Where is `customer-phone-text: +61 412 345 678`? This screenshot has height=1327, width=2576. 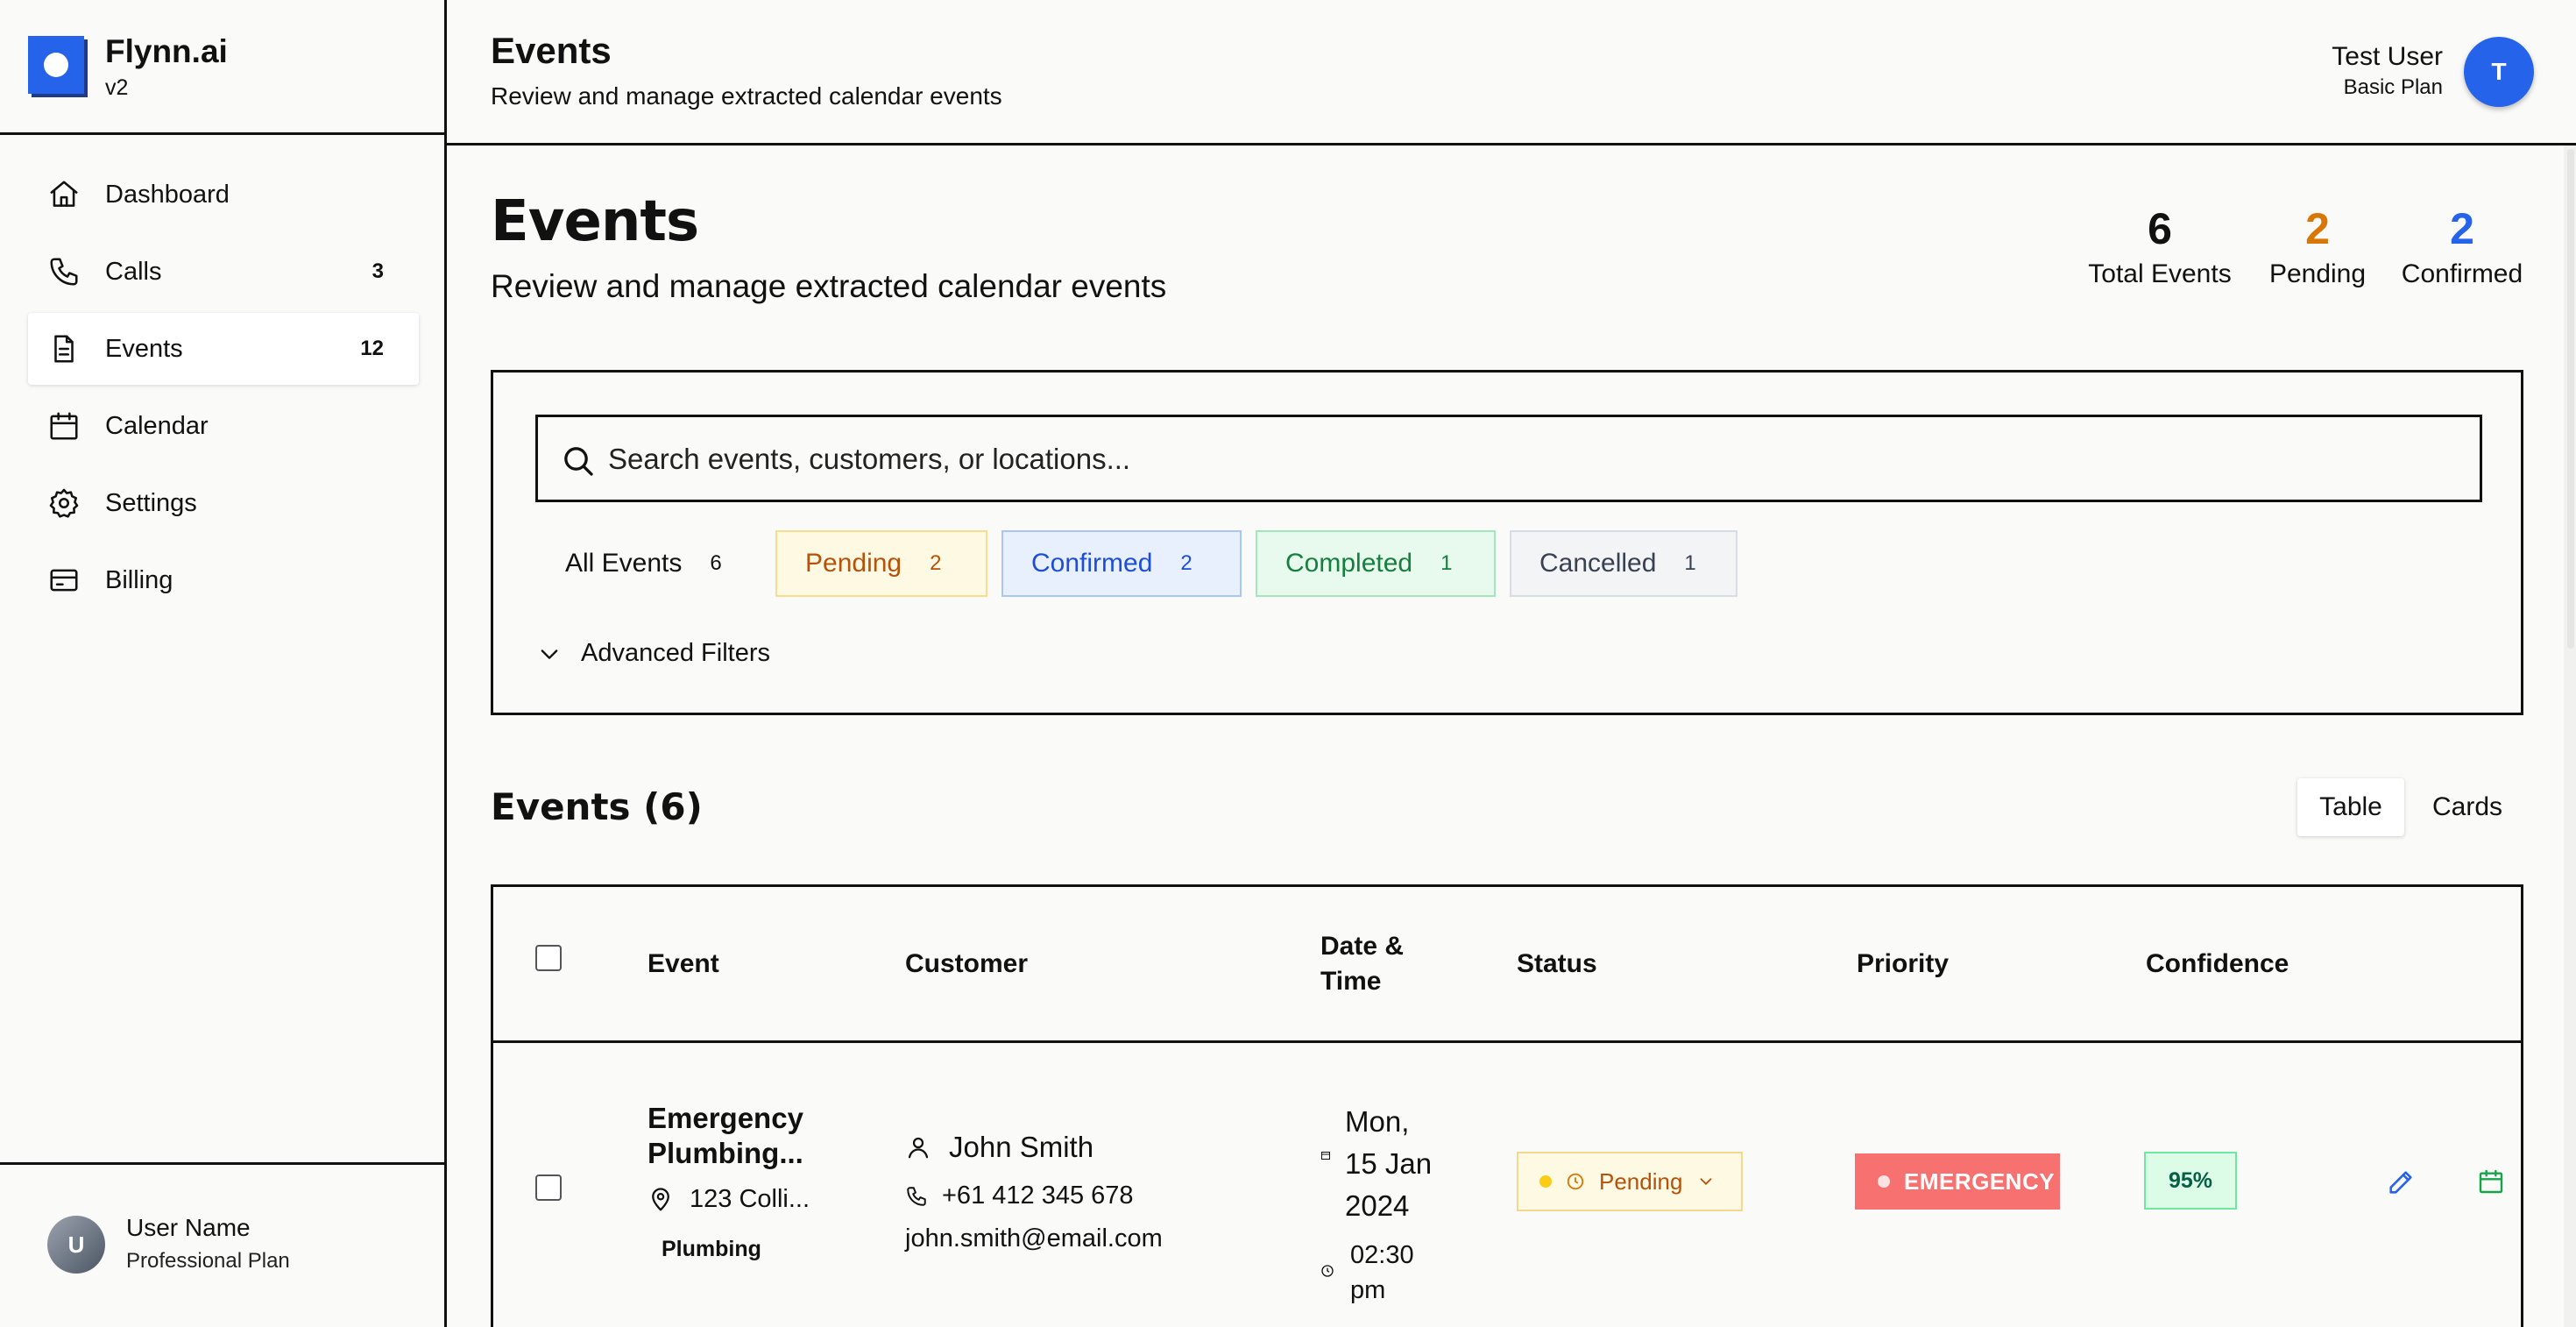 customer-phone-text: +61 412 345 678 is located at coordinates (1038, 1196).